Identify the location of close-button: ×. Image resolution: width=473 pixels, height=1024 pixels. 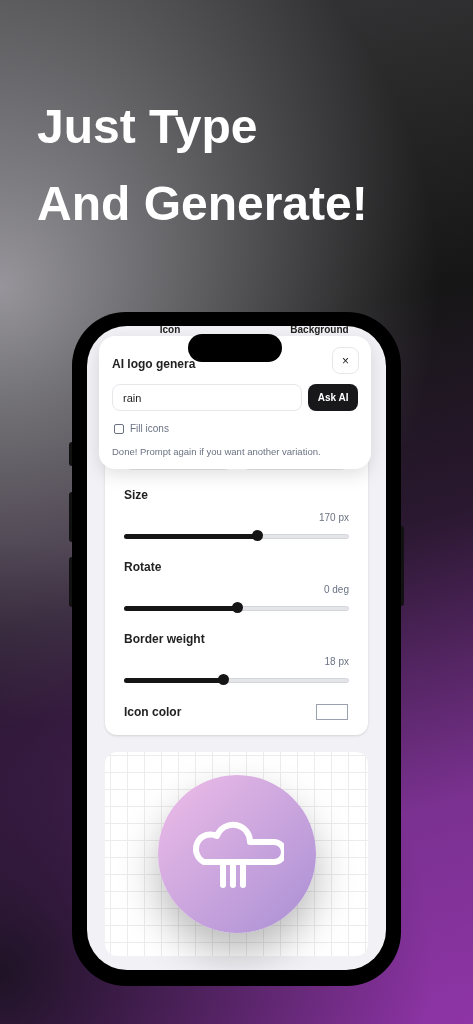
(345, 360).